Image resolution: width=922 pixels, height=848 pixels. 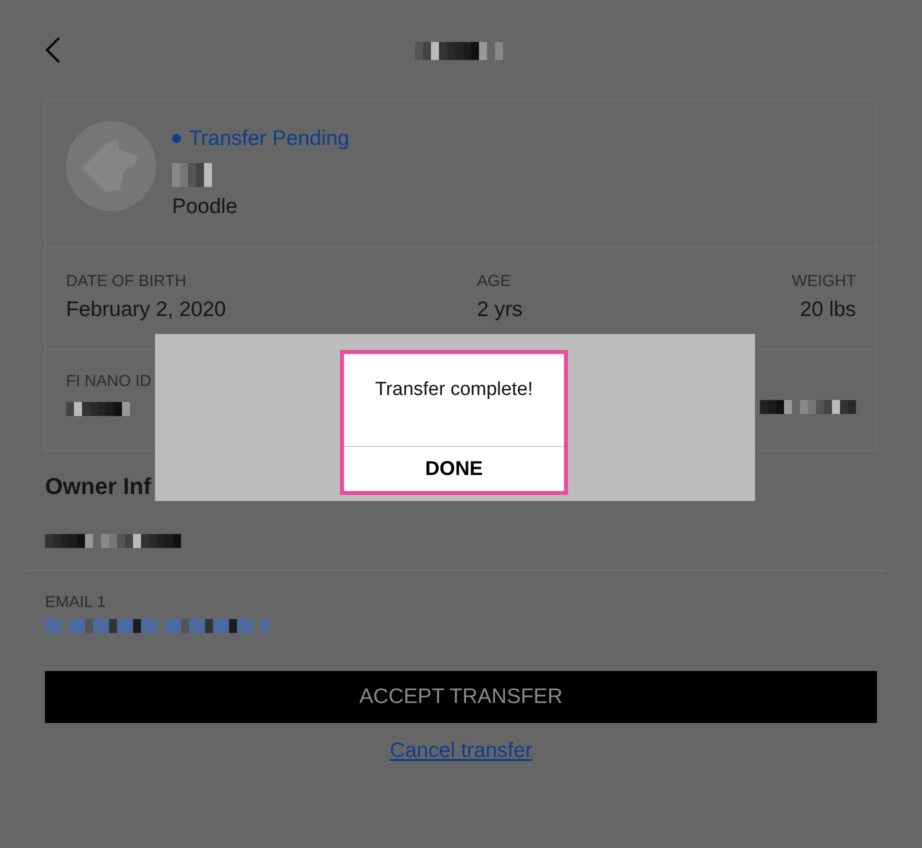 What do you see at coordinates (454, 389) in the screenshot?
I see `dialog-message: Transfer complete!` at bounding box center [454, 389].